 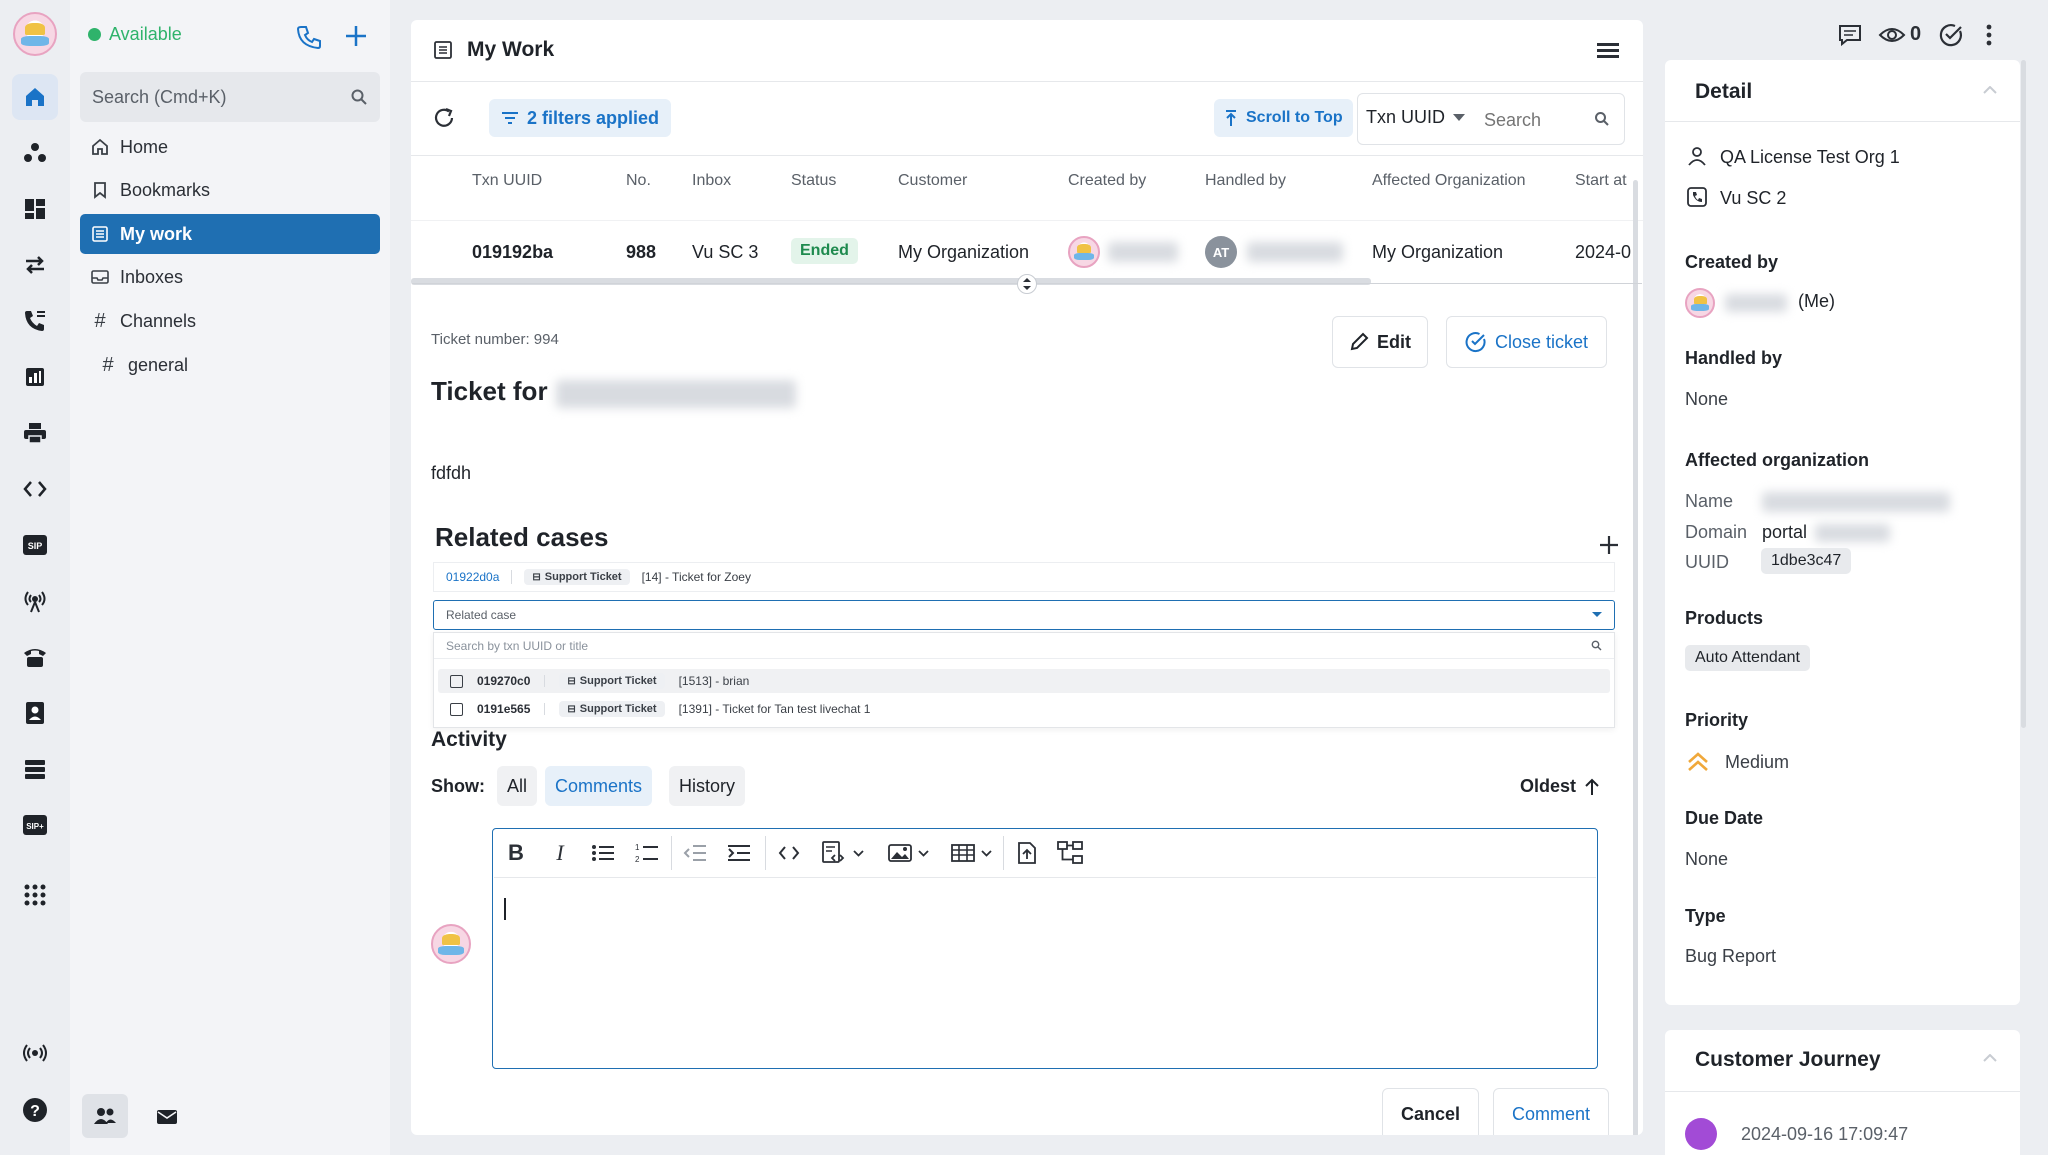 I want to click on file-upload-icon, so click(x=1027, y=853).